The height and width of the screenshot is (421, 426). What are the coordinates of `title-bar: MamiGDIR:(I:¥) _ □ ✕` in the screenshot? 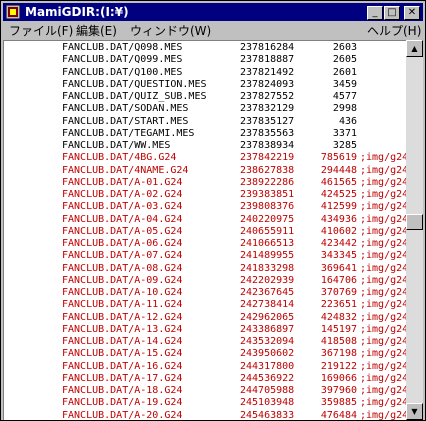 It's located at (213, 12).